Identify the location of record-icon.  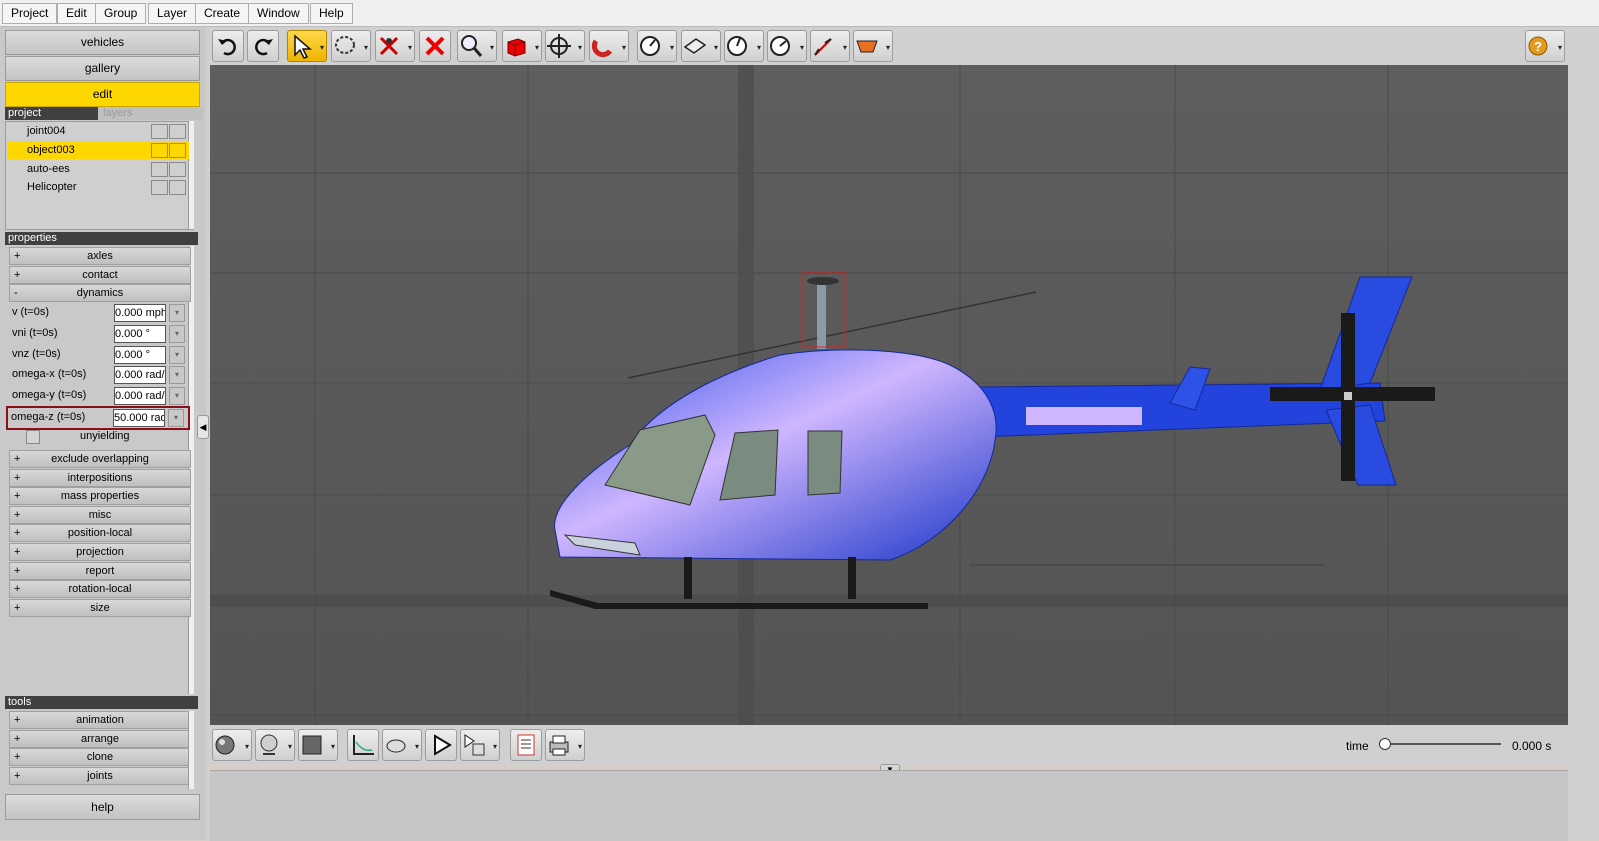
(474, 745).